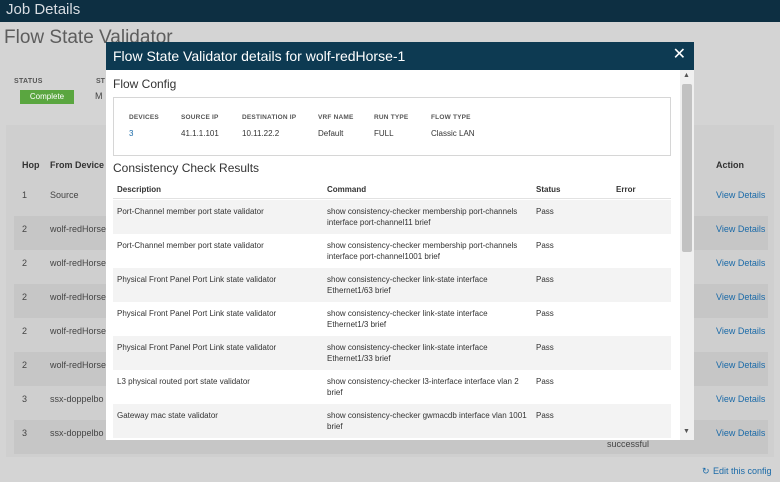  Describe the element at coordinates (686, 431) in the screenshot. I see `scroll-down-arrow-icon: ▼` at that location.